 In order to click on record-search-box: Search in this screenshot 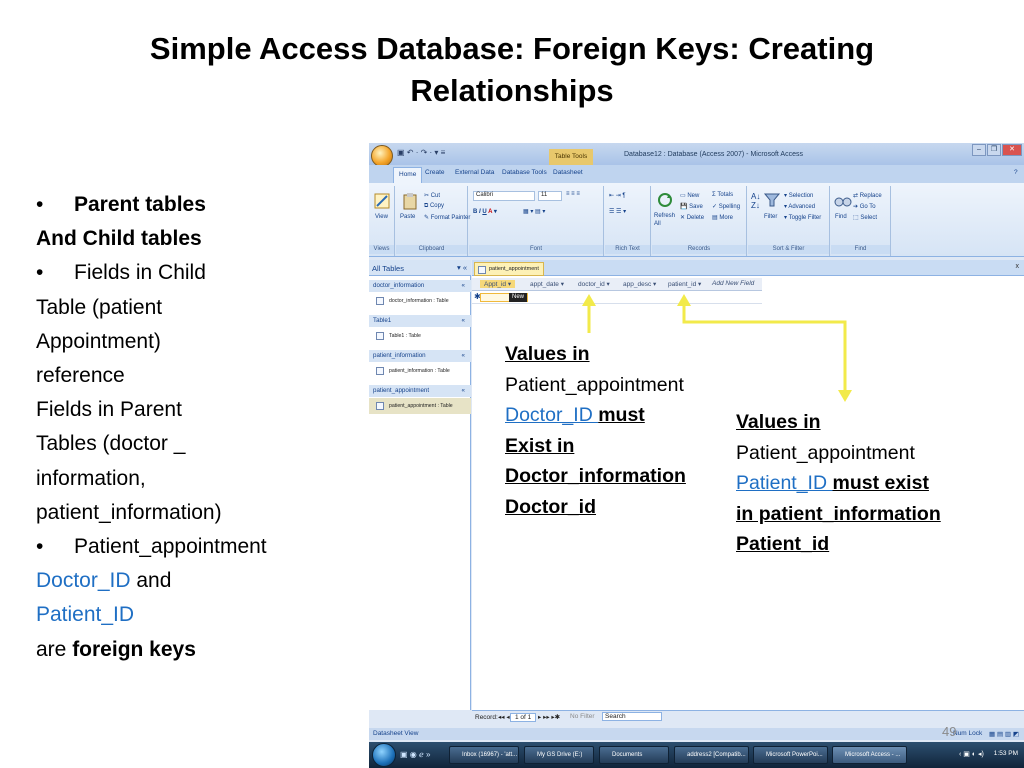, I will do `click(632, 716)`.